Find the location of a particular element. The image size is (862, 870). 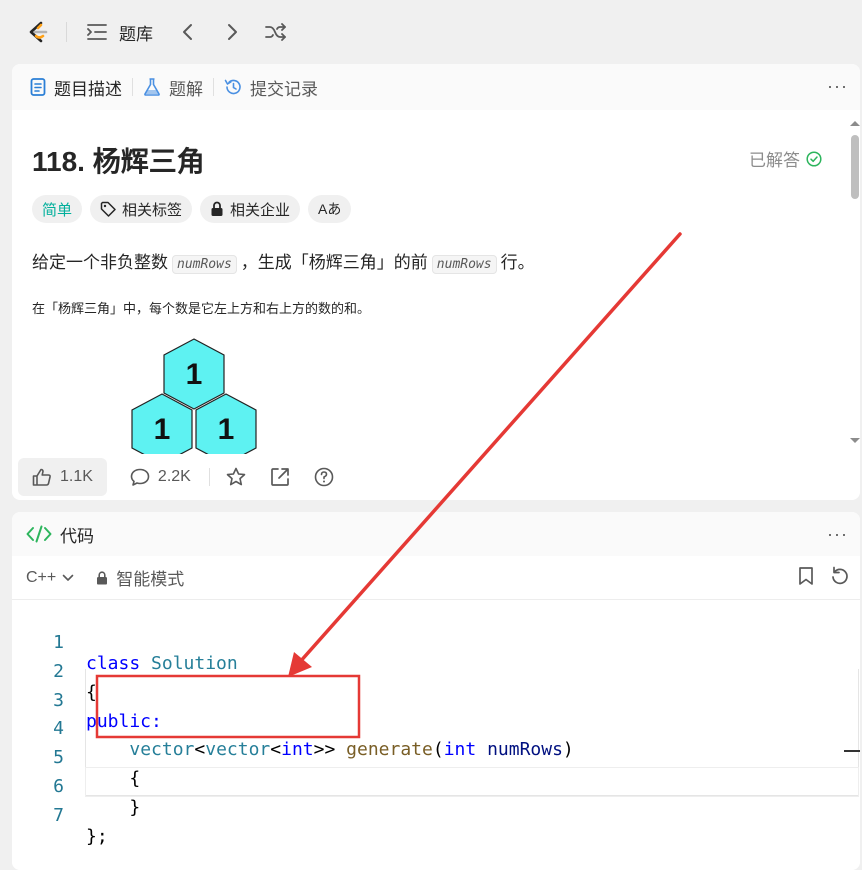

scroll-up-icon is located at coordinates (854, 123).